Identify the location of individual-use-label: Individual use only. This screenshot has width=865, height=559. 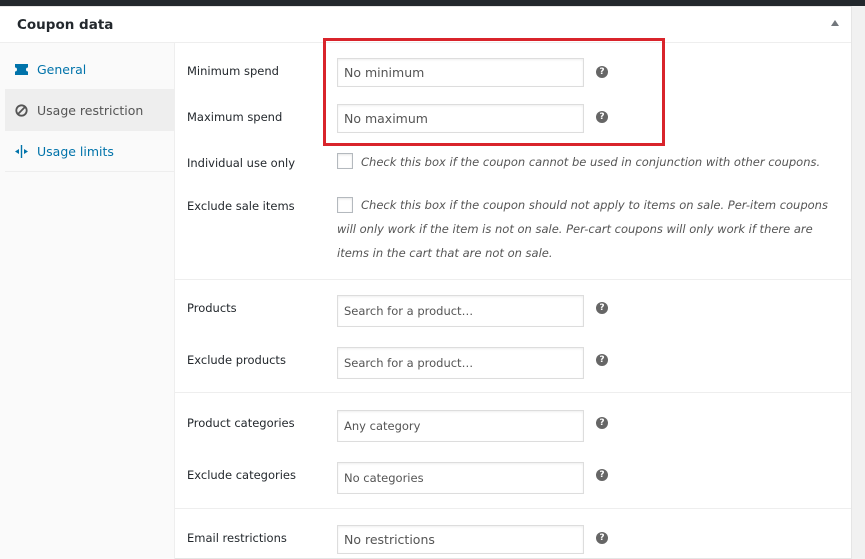
(241, 163).